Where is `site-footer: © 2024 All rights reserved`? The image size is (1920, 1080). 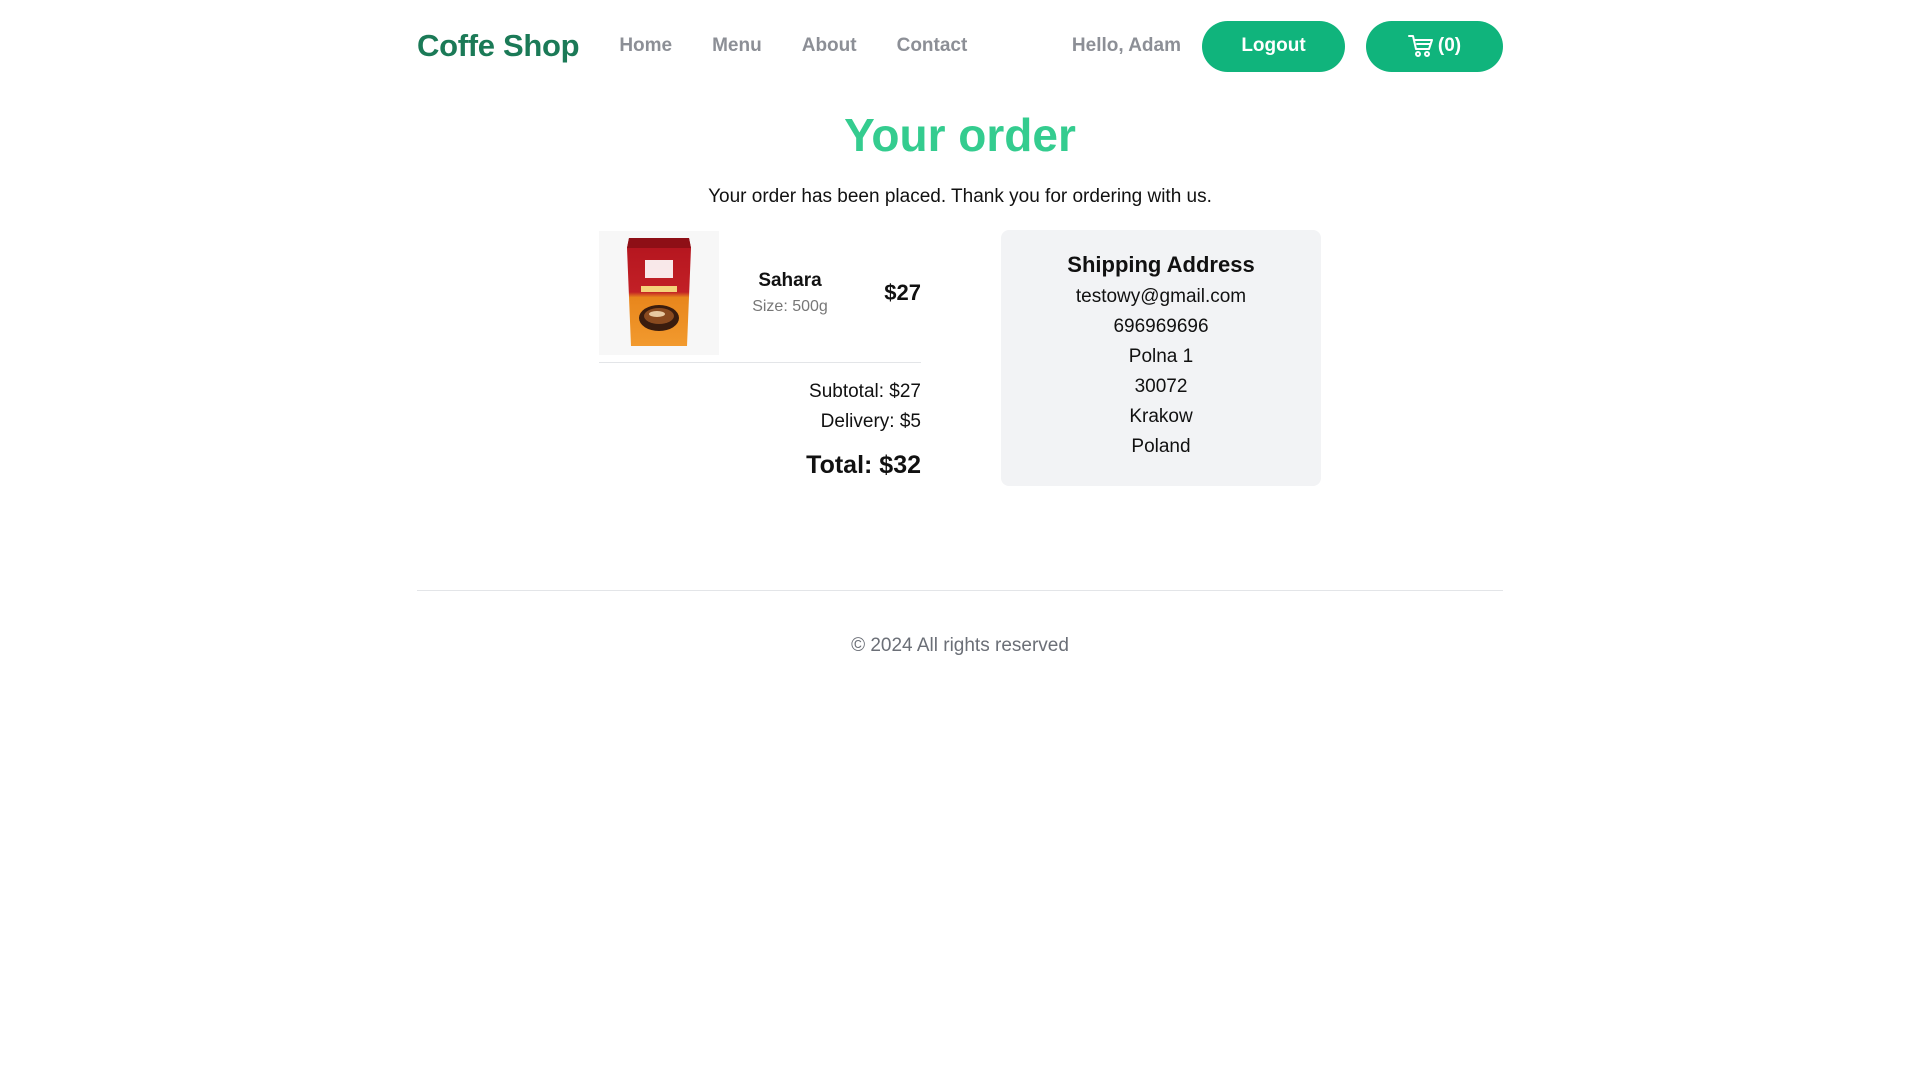
site-footer: © 2024 All rights reserved is located at coordinates (960, 623).